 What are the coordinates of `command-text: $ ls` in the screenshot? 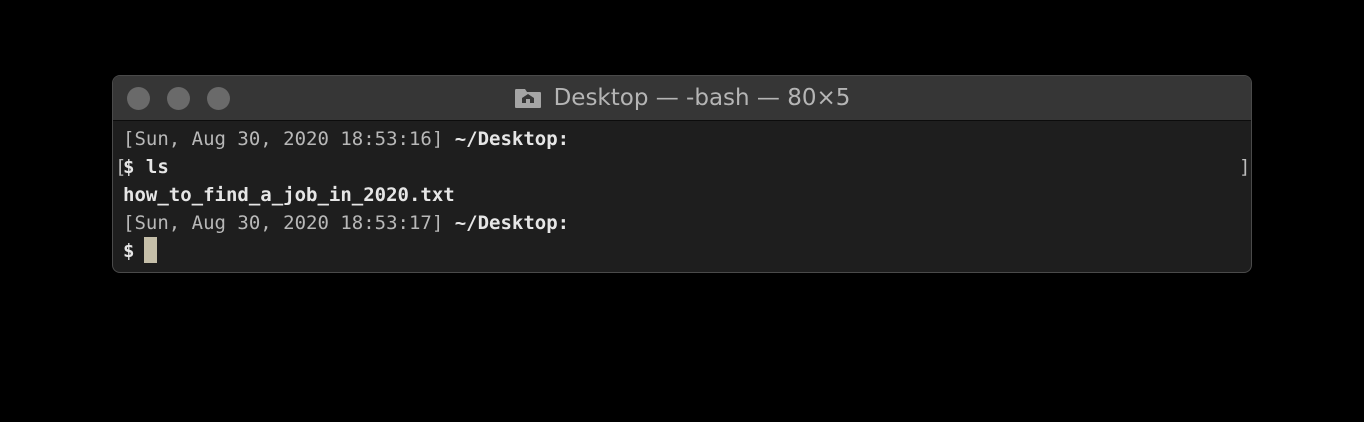 It's located at (146, 167).